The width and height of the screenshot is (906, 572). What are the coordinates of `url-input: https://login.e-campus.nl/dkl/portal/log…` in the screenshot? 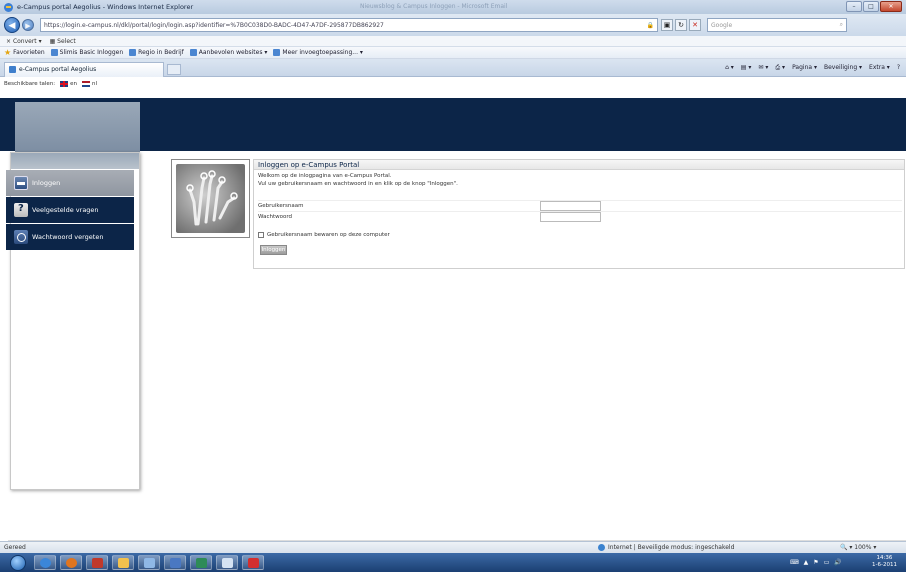 It's located at (349, 25).